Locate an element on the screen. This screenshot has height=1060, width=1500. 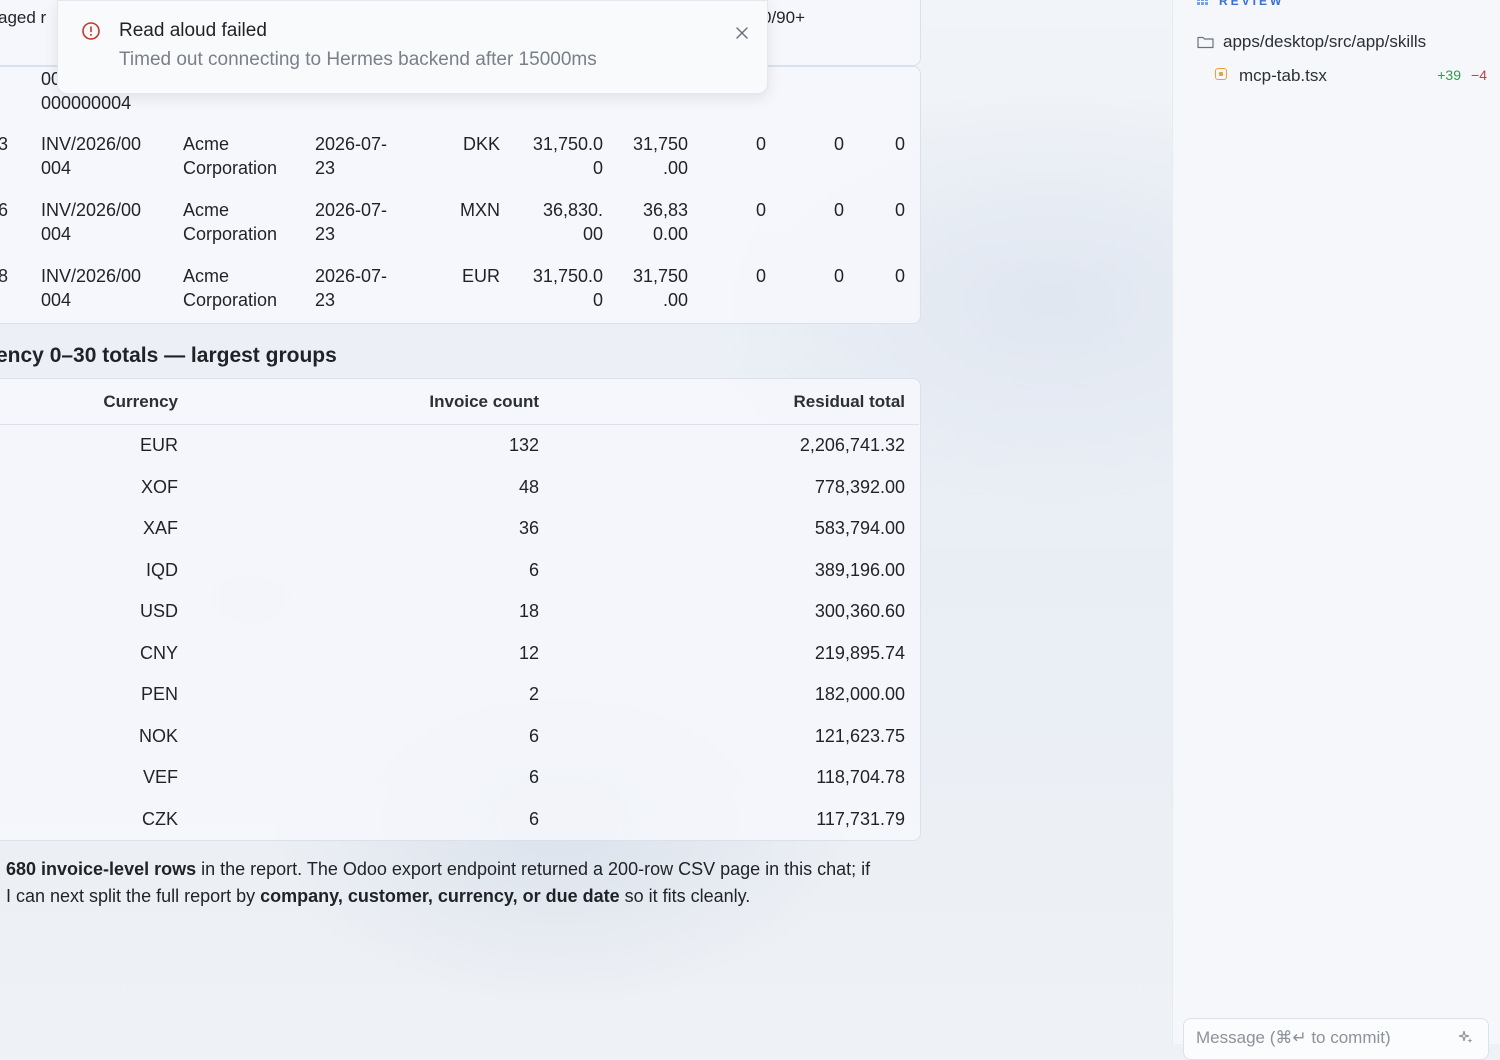
amount: 00 is located at coordinates (592, 234).